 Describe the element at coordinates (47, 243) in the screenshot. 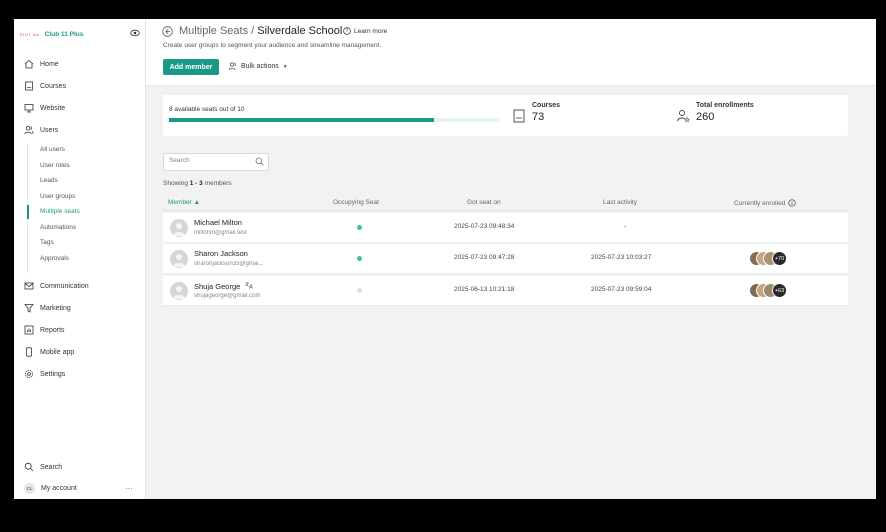

I see `subnav-tags: Tags` at that location.